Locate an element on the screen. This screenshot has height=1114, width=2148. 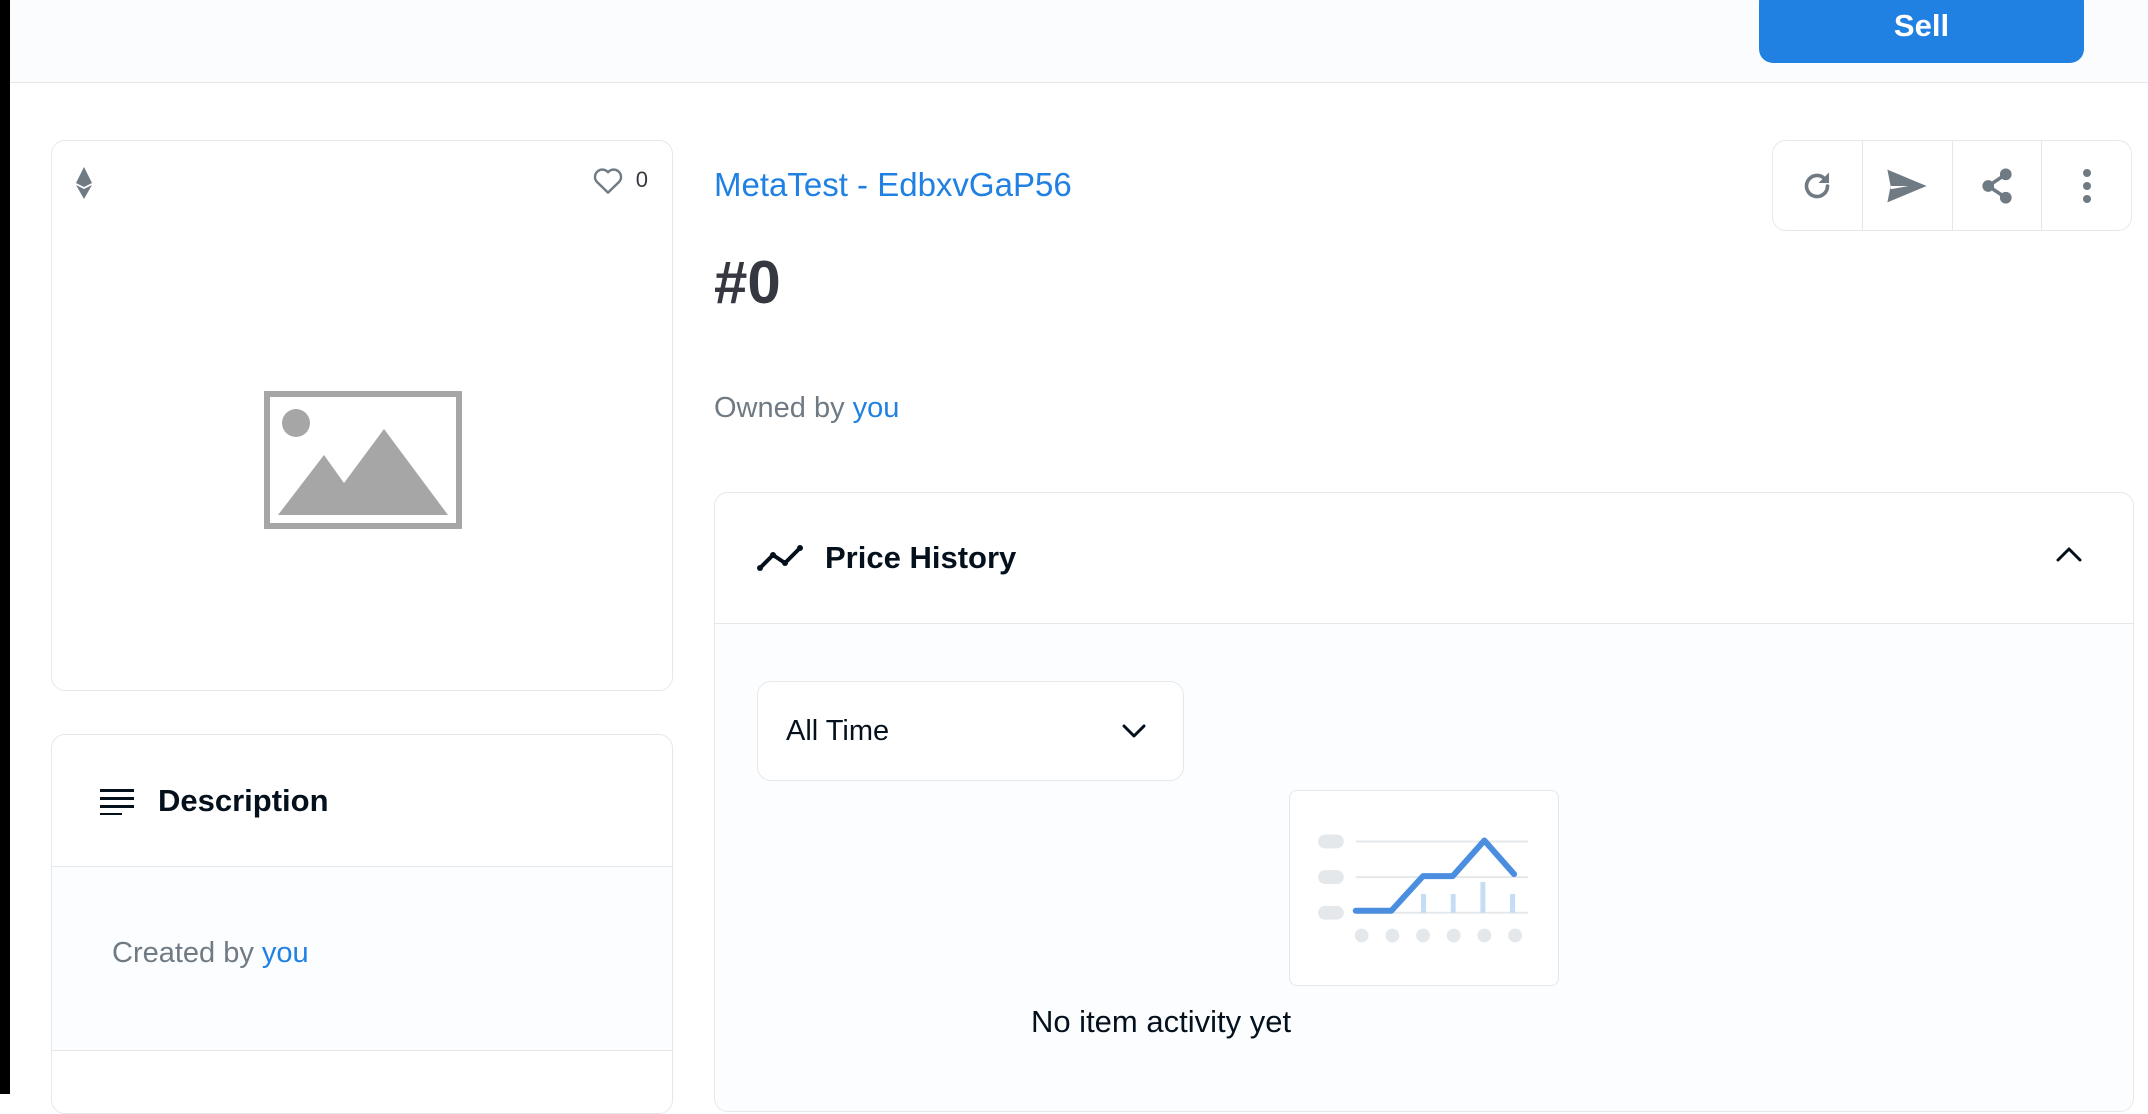
description-title: Description is located at coordinates (243, 800).